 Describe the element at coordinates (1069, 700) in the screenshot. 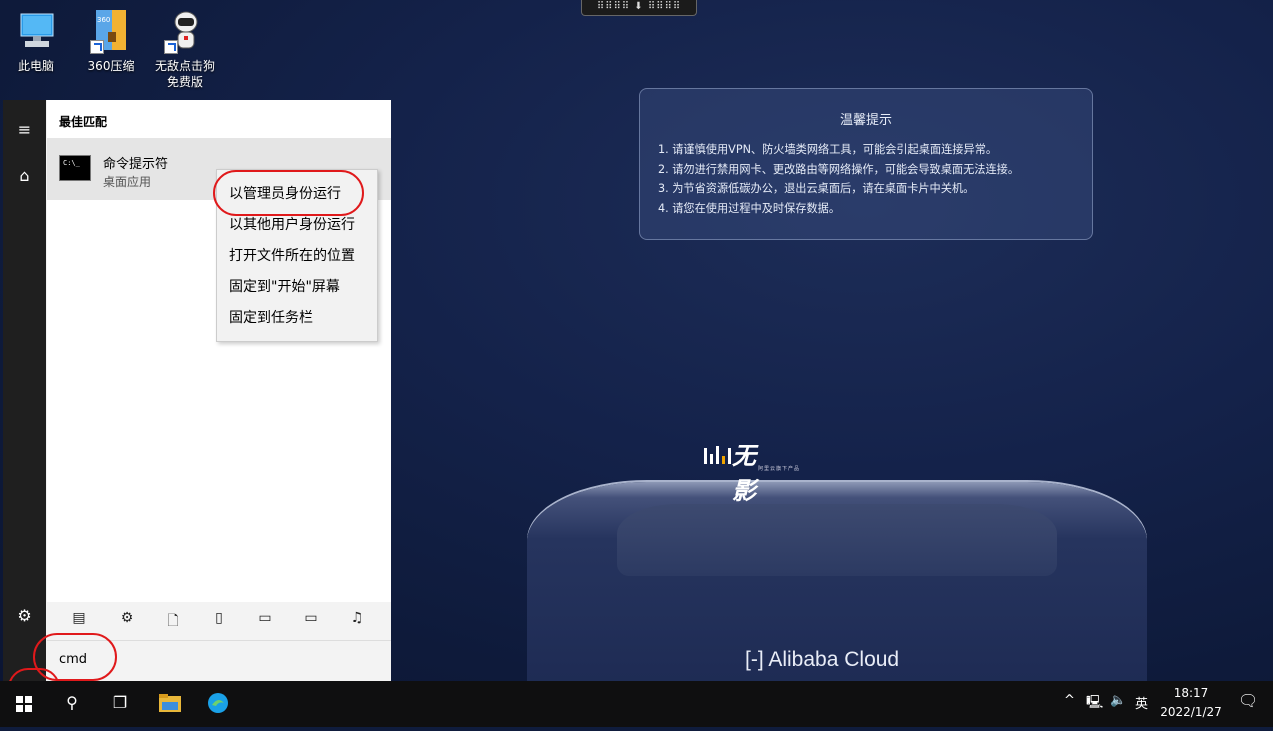

I see `tray-chevron-icon: ^` at that location.